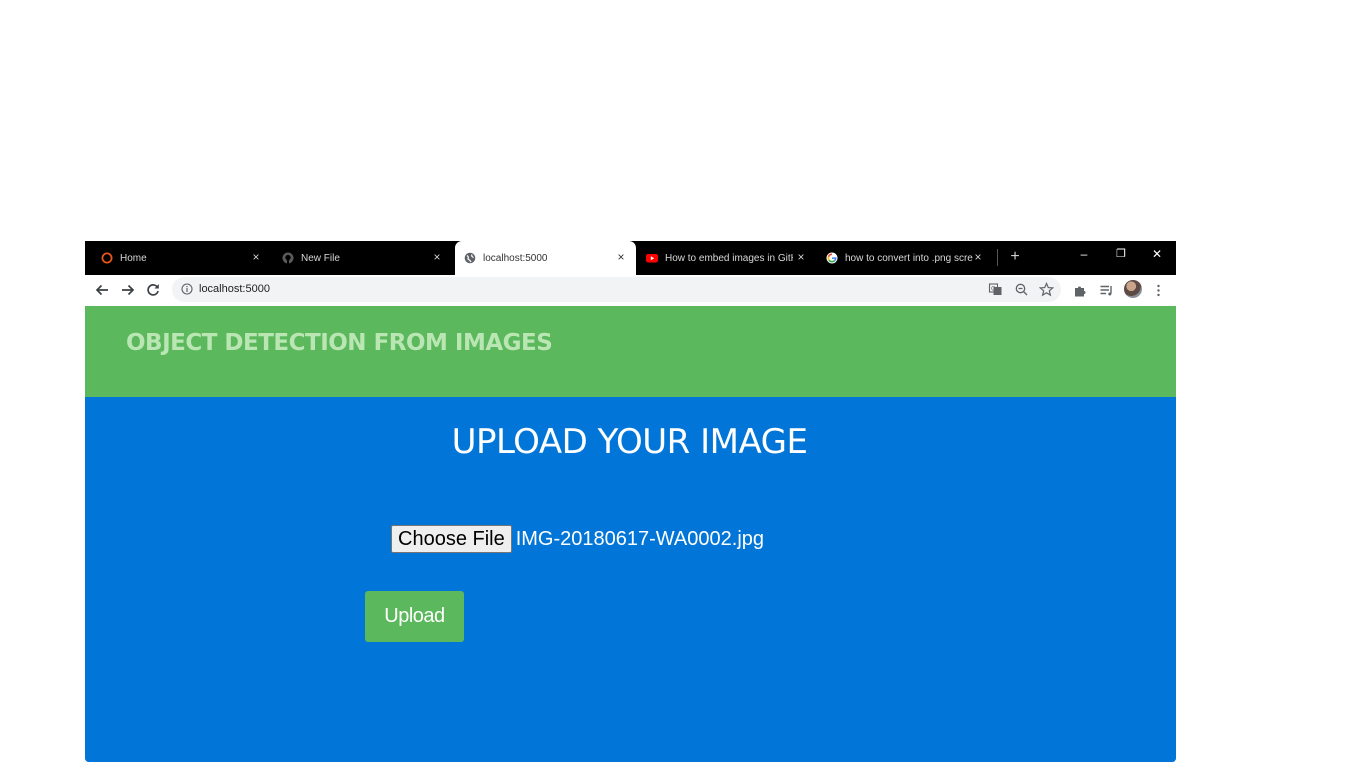 Image resolution: width=1366 pixels, height=768 pixels. Describe the element at coordinates (102, 290) in the screenshot. I see `back-arrow-icon` at that location.